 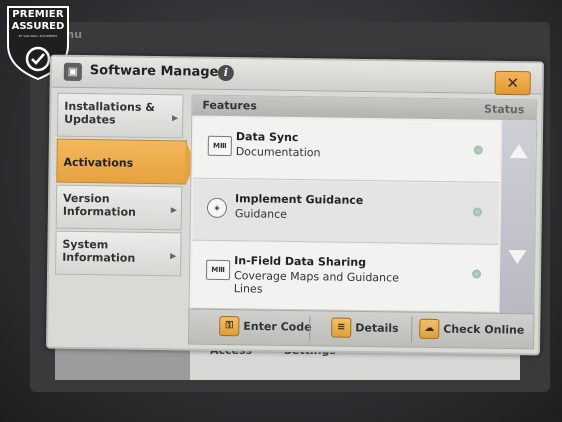 I want to click on enter-code-label: Enter Code, so click(x=277, y=326).